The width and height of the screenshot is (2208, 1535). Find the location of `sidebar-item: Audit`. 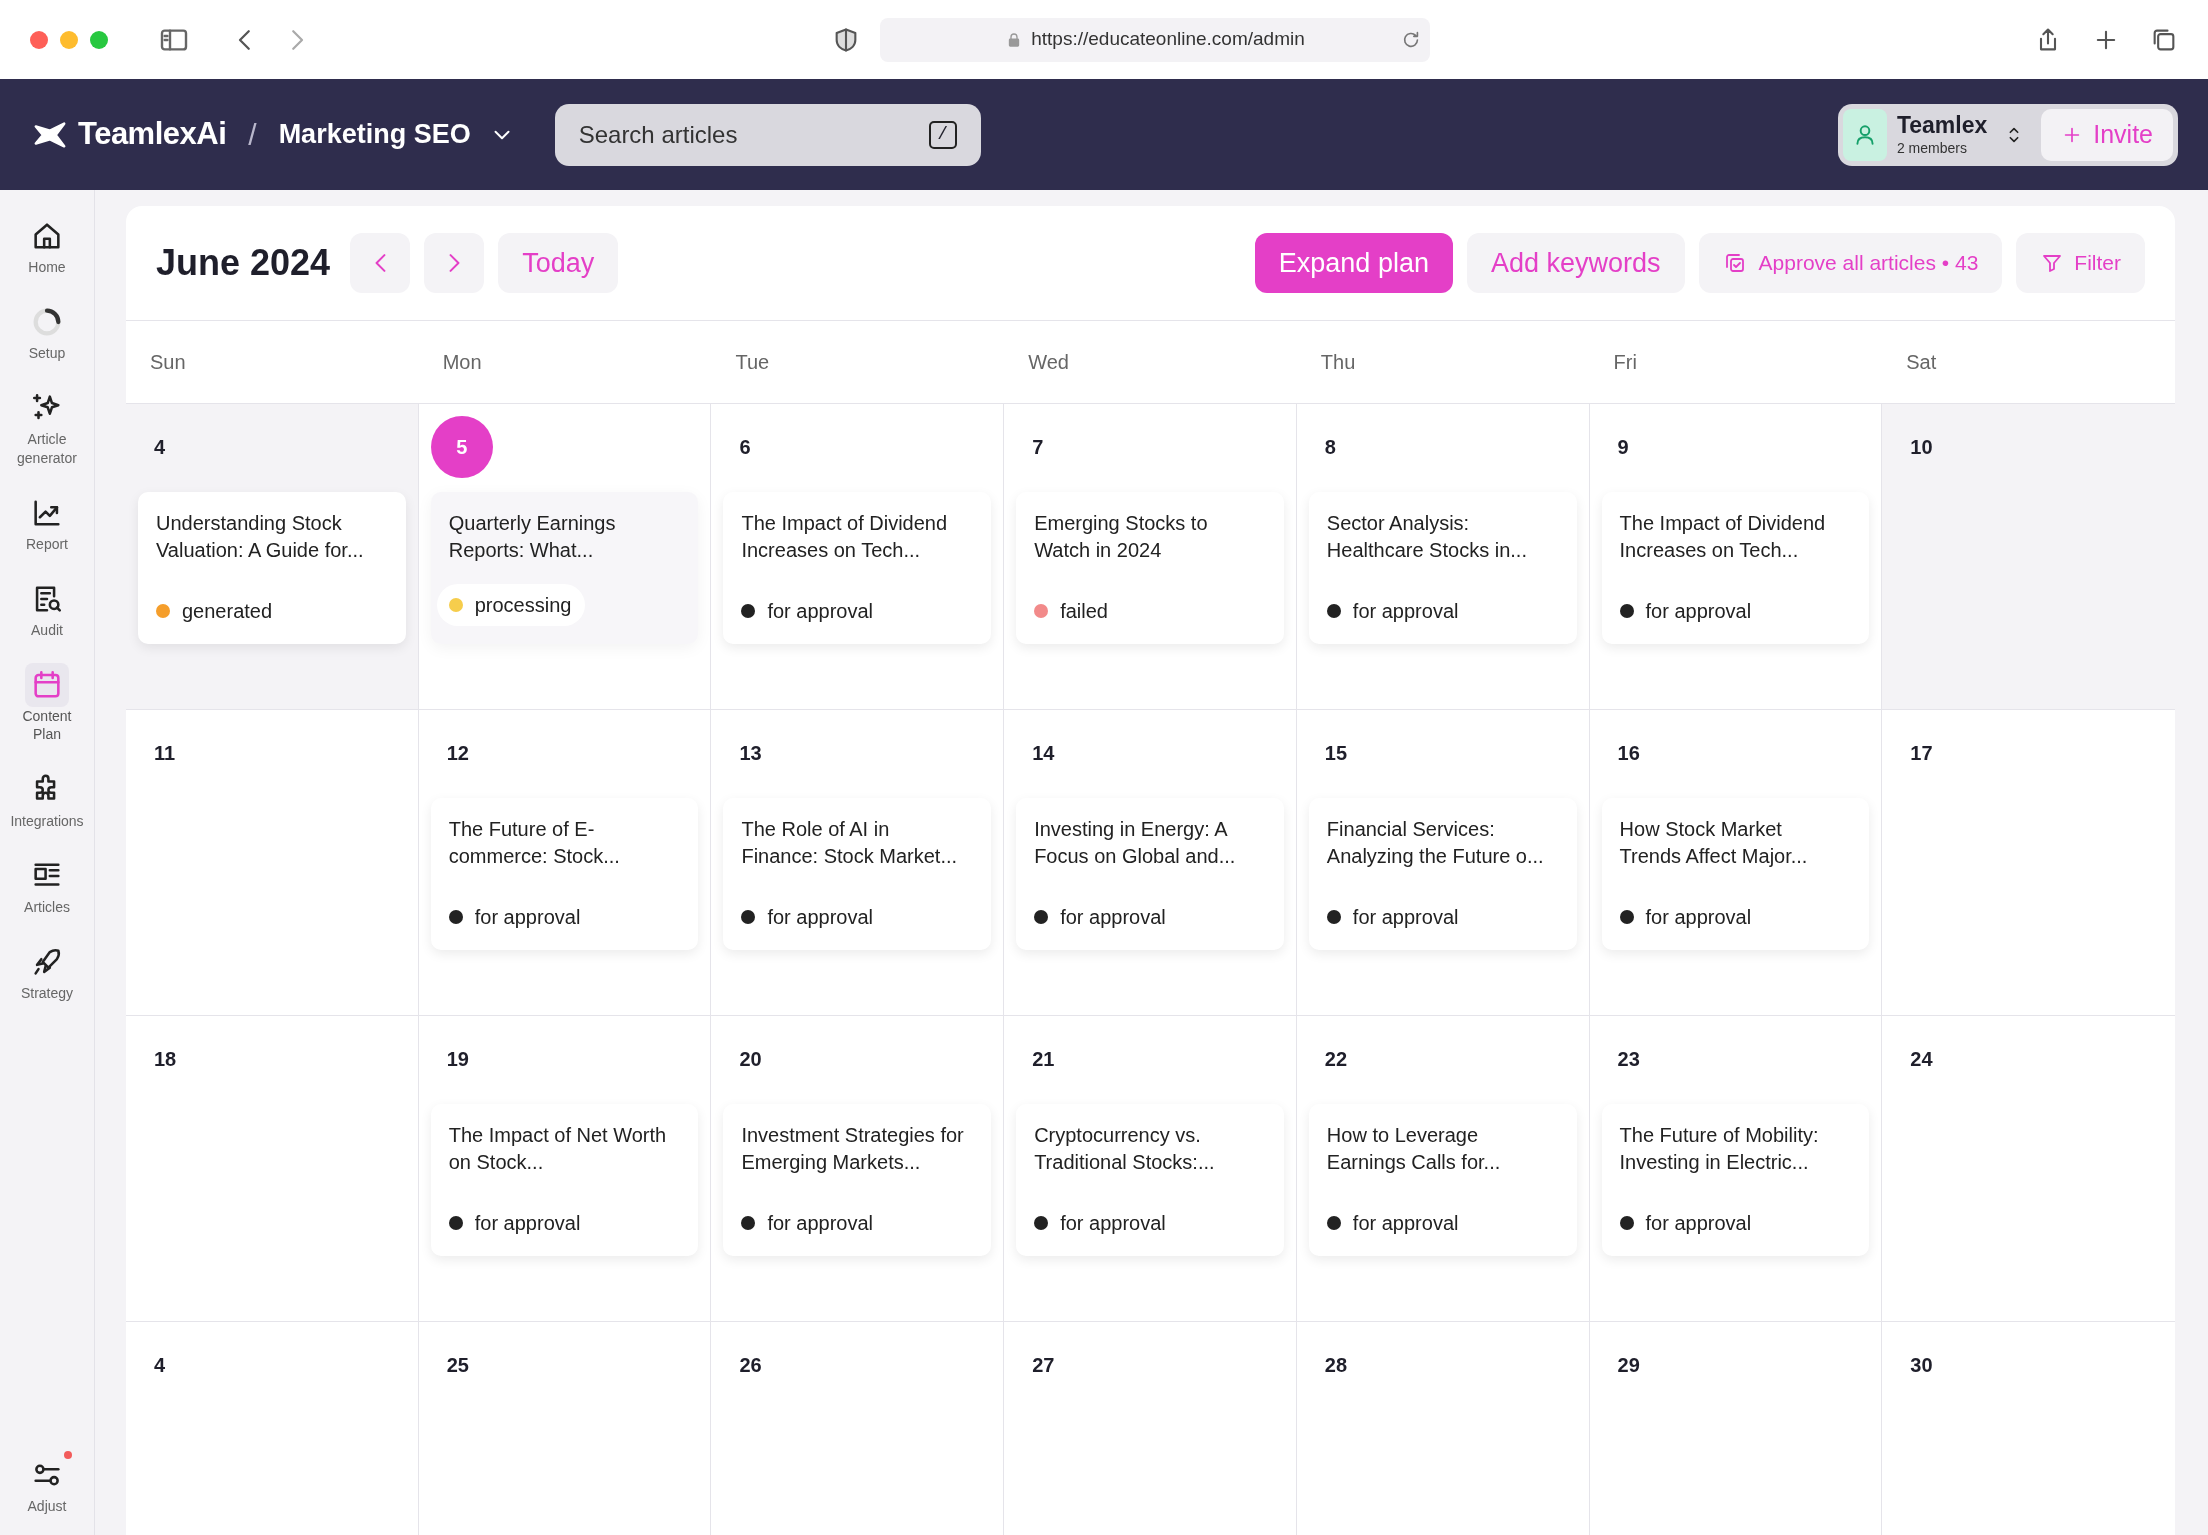

sidebar-item: Audit is located at coordinates (47, 608).